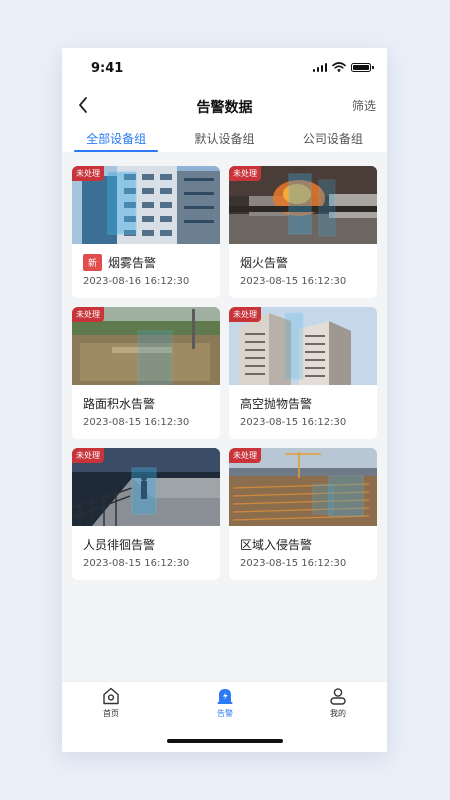 Image resolution: width=450 pixels, height=800 pixels. I want to click on card-title-row: 人员徘徊告警, so click(151, 544).